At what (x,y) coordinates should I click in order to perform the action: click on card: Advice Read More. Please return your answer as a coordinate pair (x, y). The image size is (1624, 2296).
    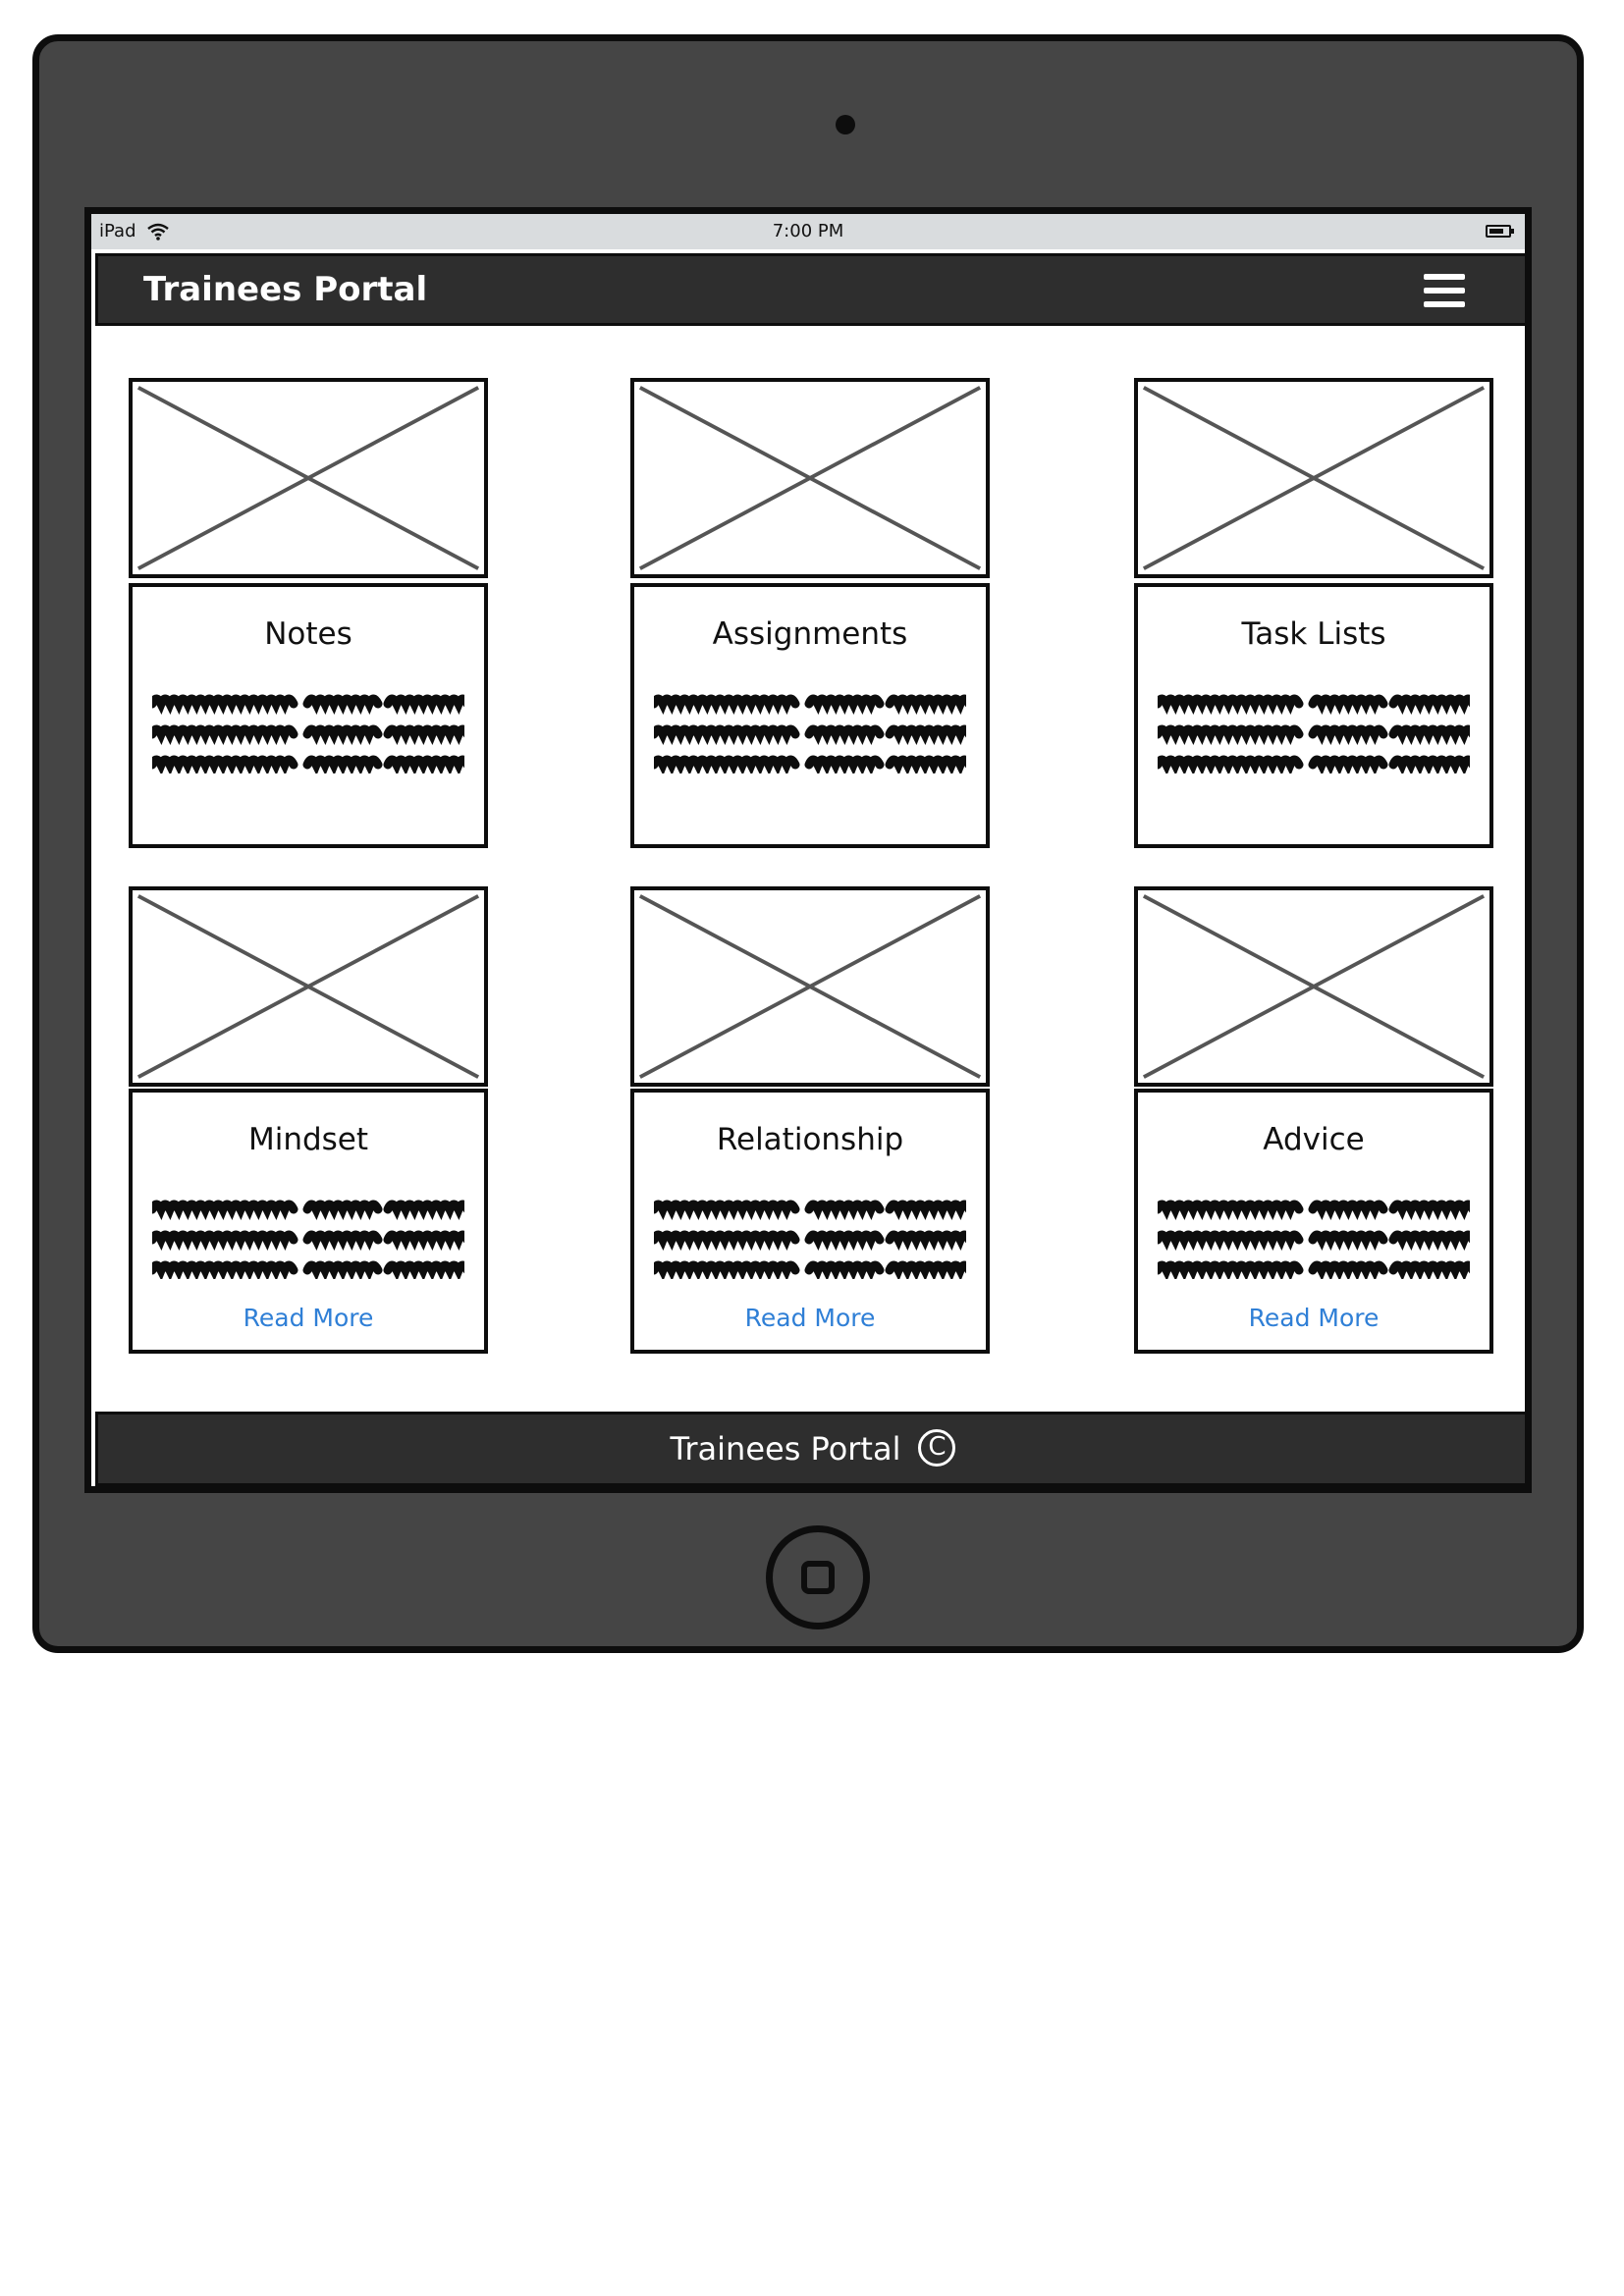
    Looking at the image, I should click on (1313, 1221).